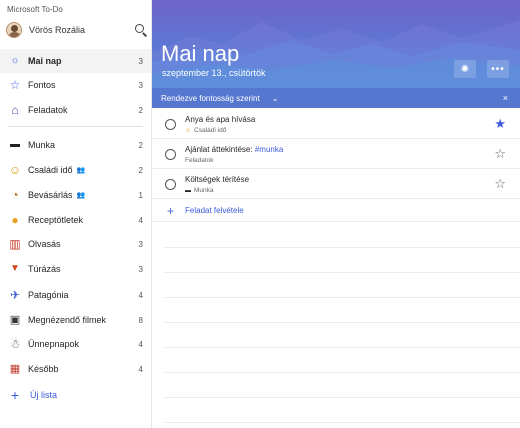 The height and width of the screenshot is (428, 520). I want to click on sidebar-item-label: Ünnepnapok, so click(54, 344).